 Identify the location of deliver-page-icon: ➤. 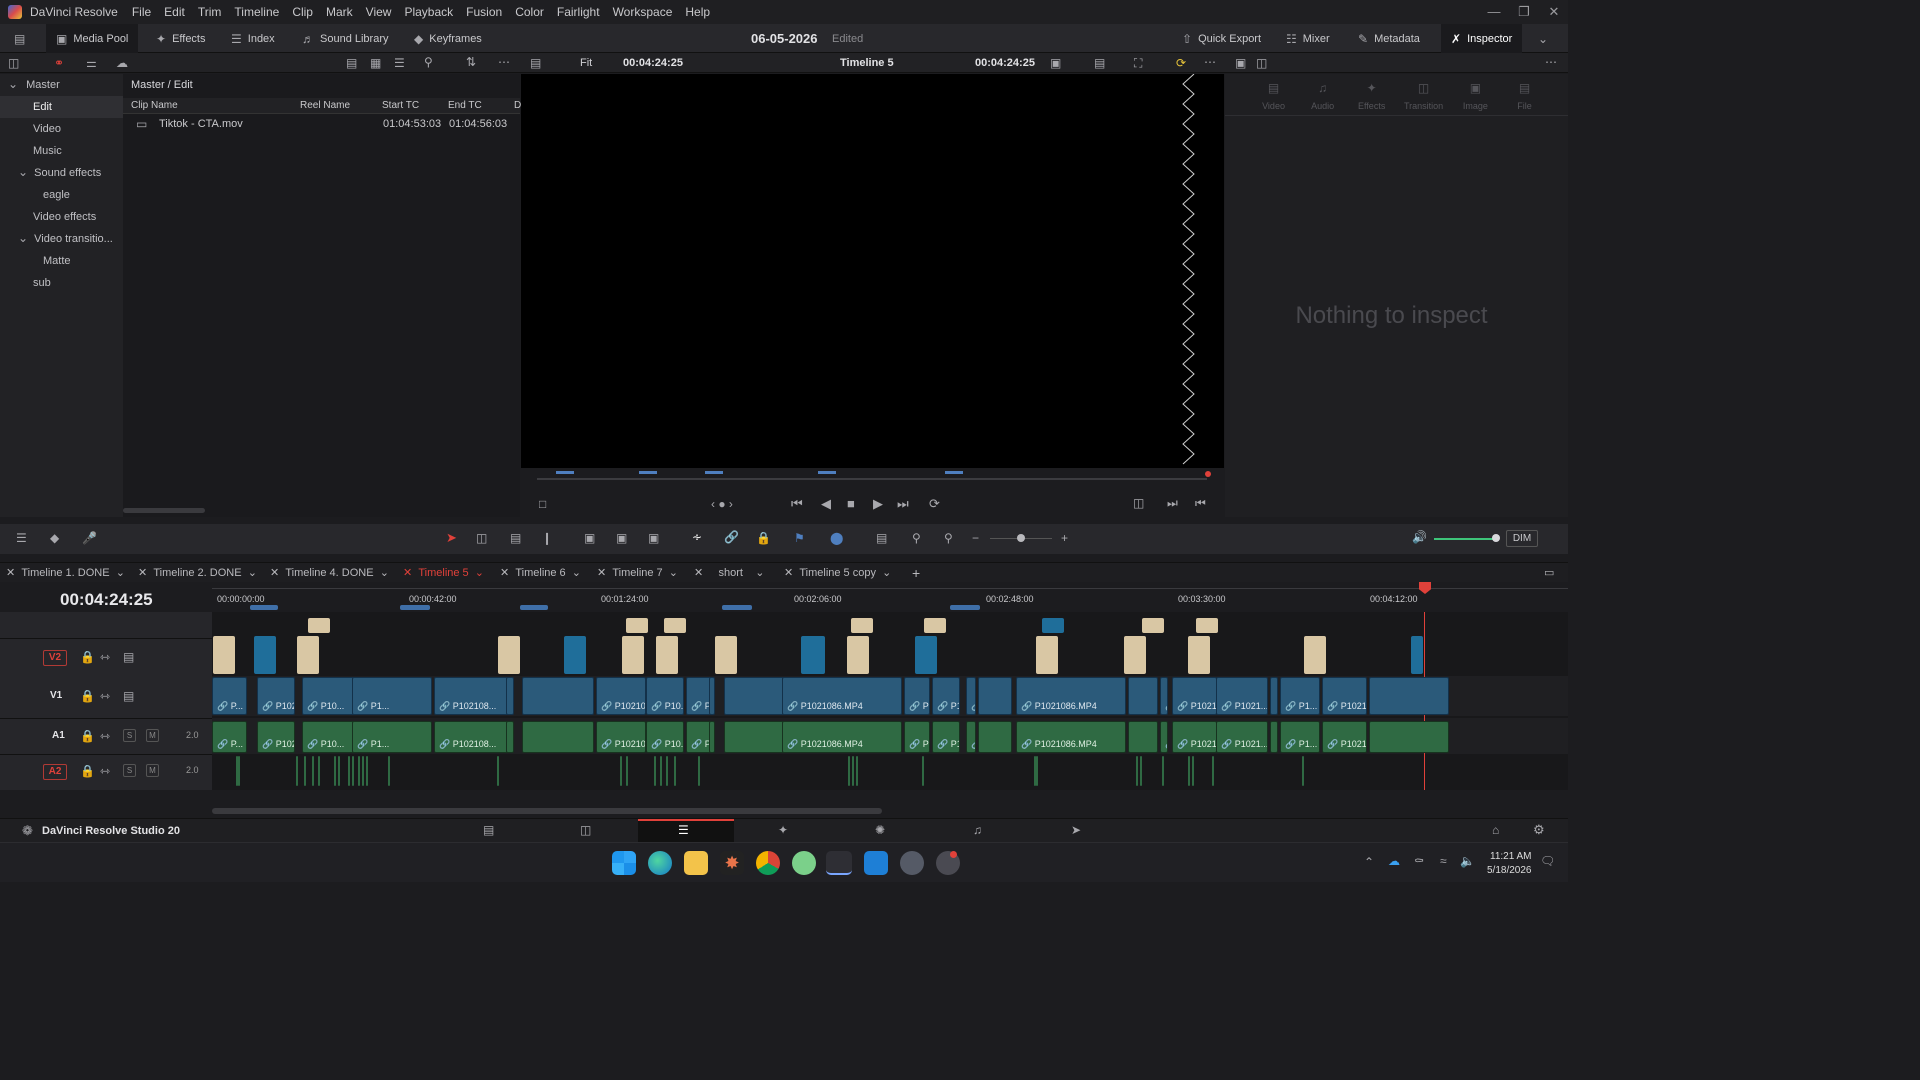
(1076, 830).